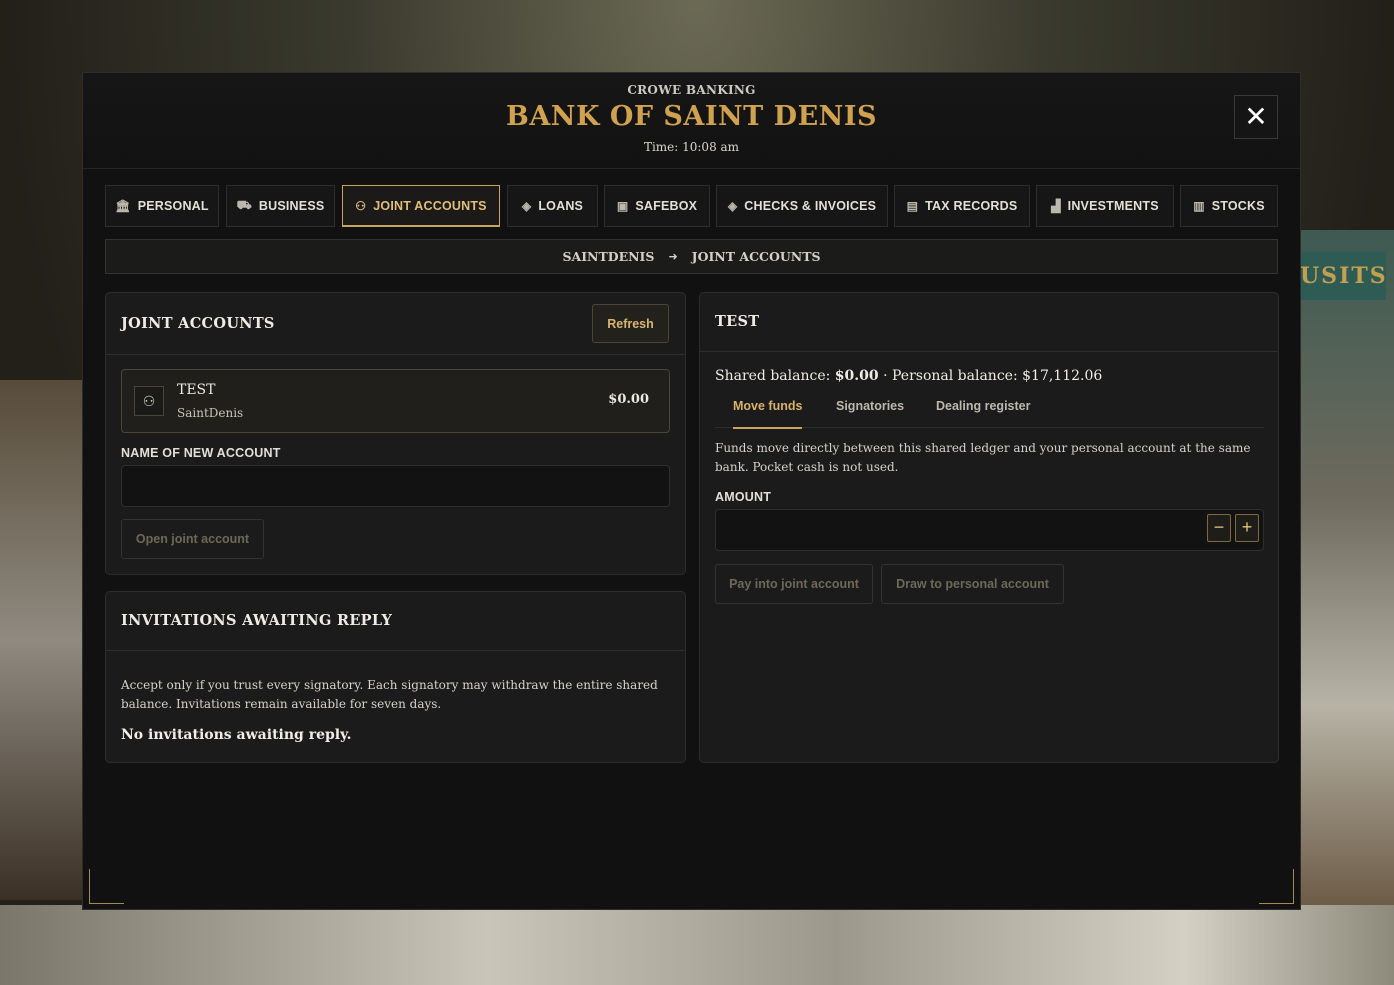  What do you see at coordinates (630, 323) in the screenshot?
I see `refresh-button: Refresh` at bounding box center [630, 323].